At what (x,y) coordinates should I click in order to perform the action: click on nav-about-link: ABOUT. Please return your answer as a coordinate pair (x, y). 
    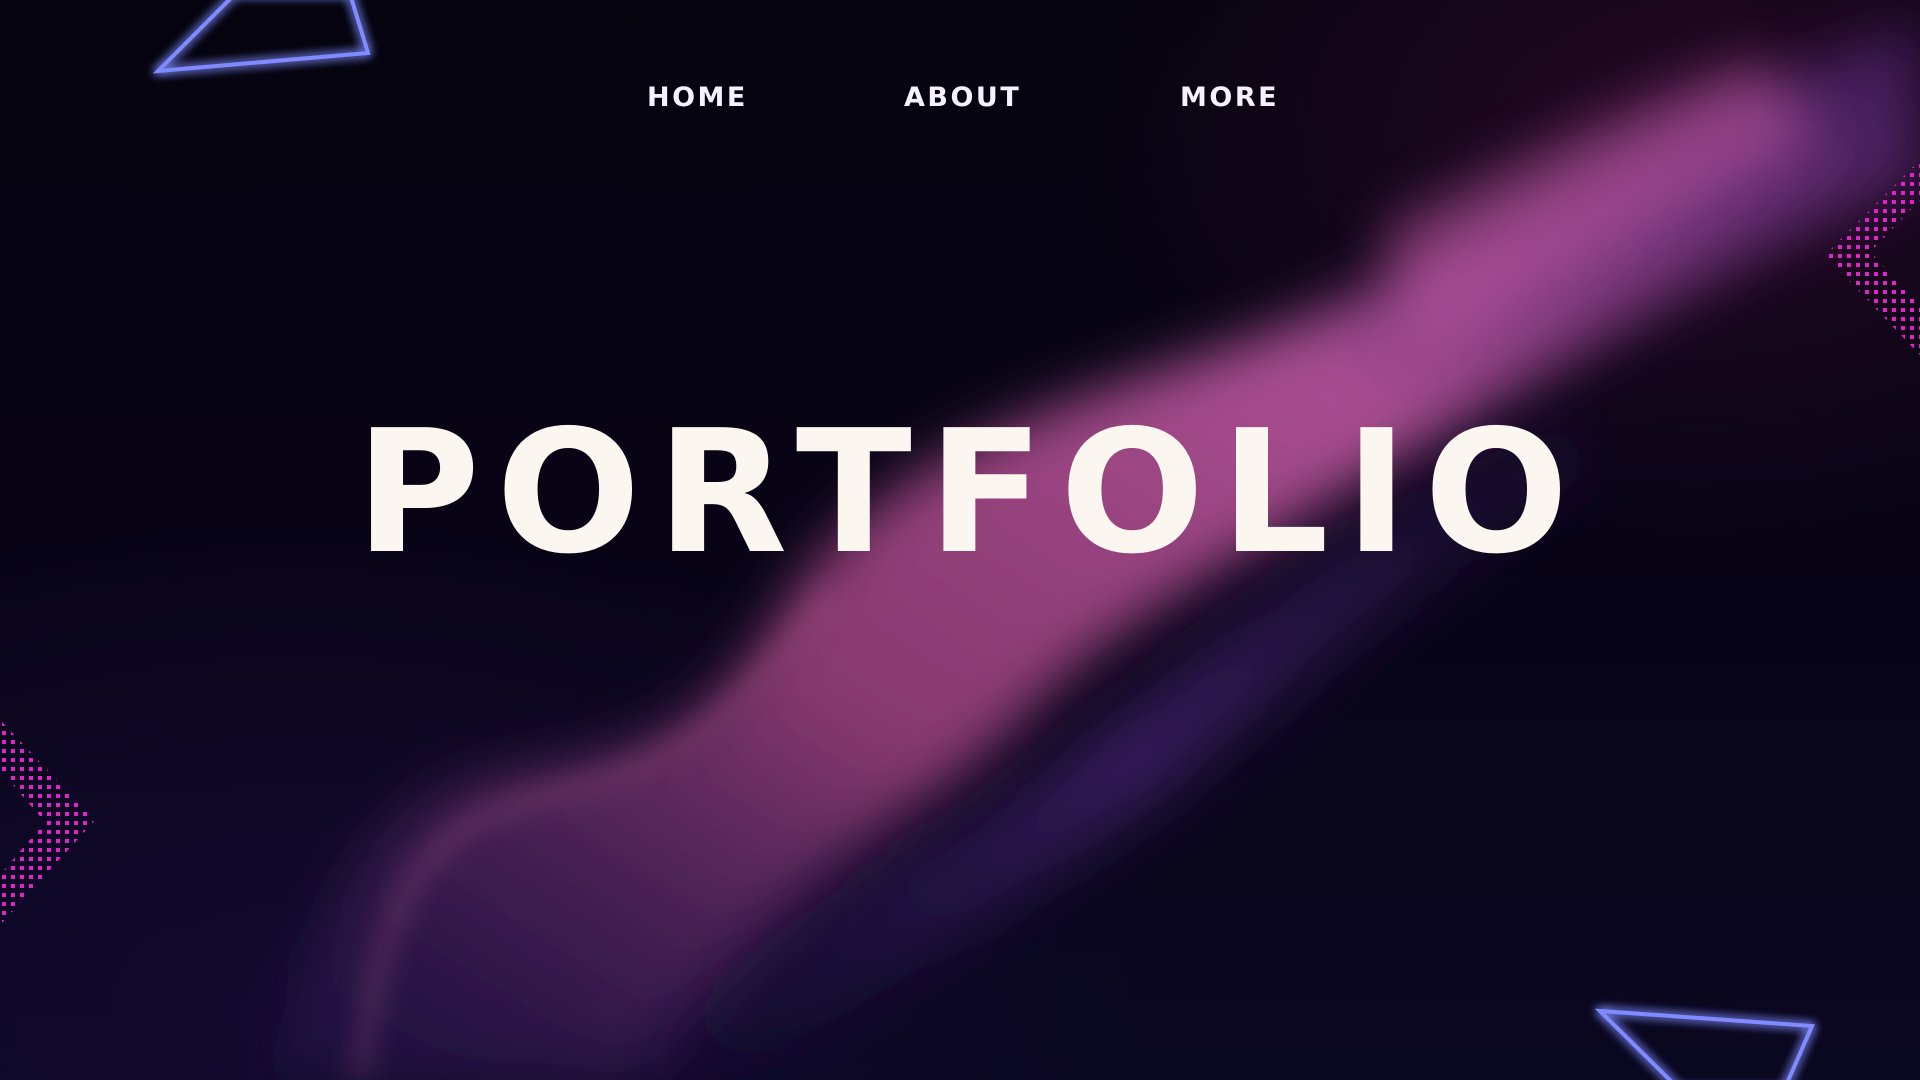
    Looking at the image, I should click on (962, 97).